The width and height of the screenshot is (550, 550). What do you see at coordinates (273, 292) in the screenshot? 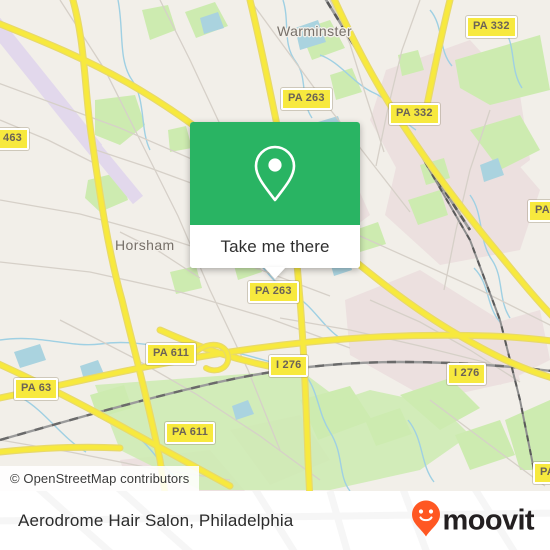
I see `highway-shield-pa-263-south: PA 263` at bounding box center [273, 292].